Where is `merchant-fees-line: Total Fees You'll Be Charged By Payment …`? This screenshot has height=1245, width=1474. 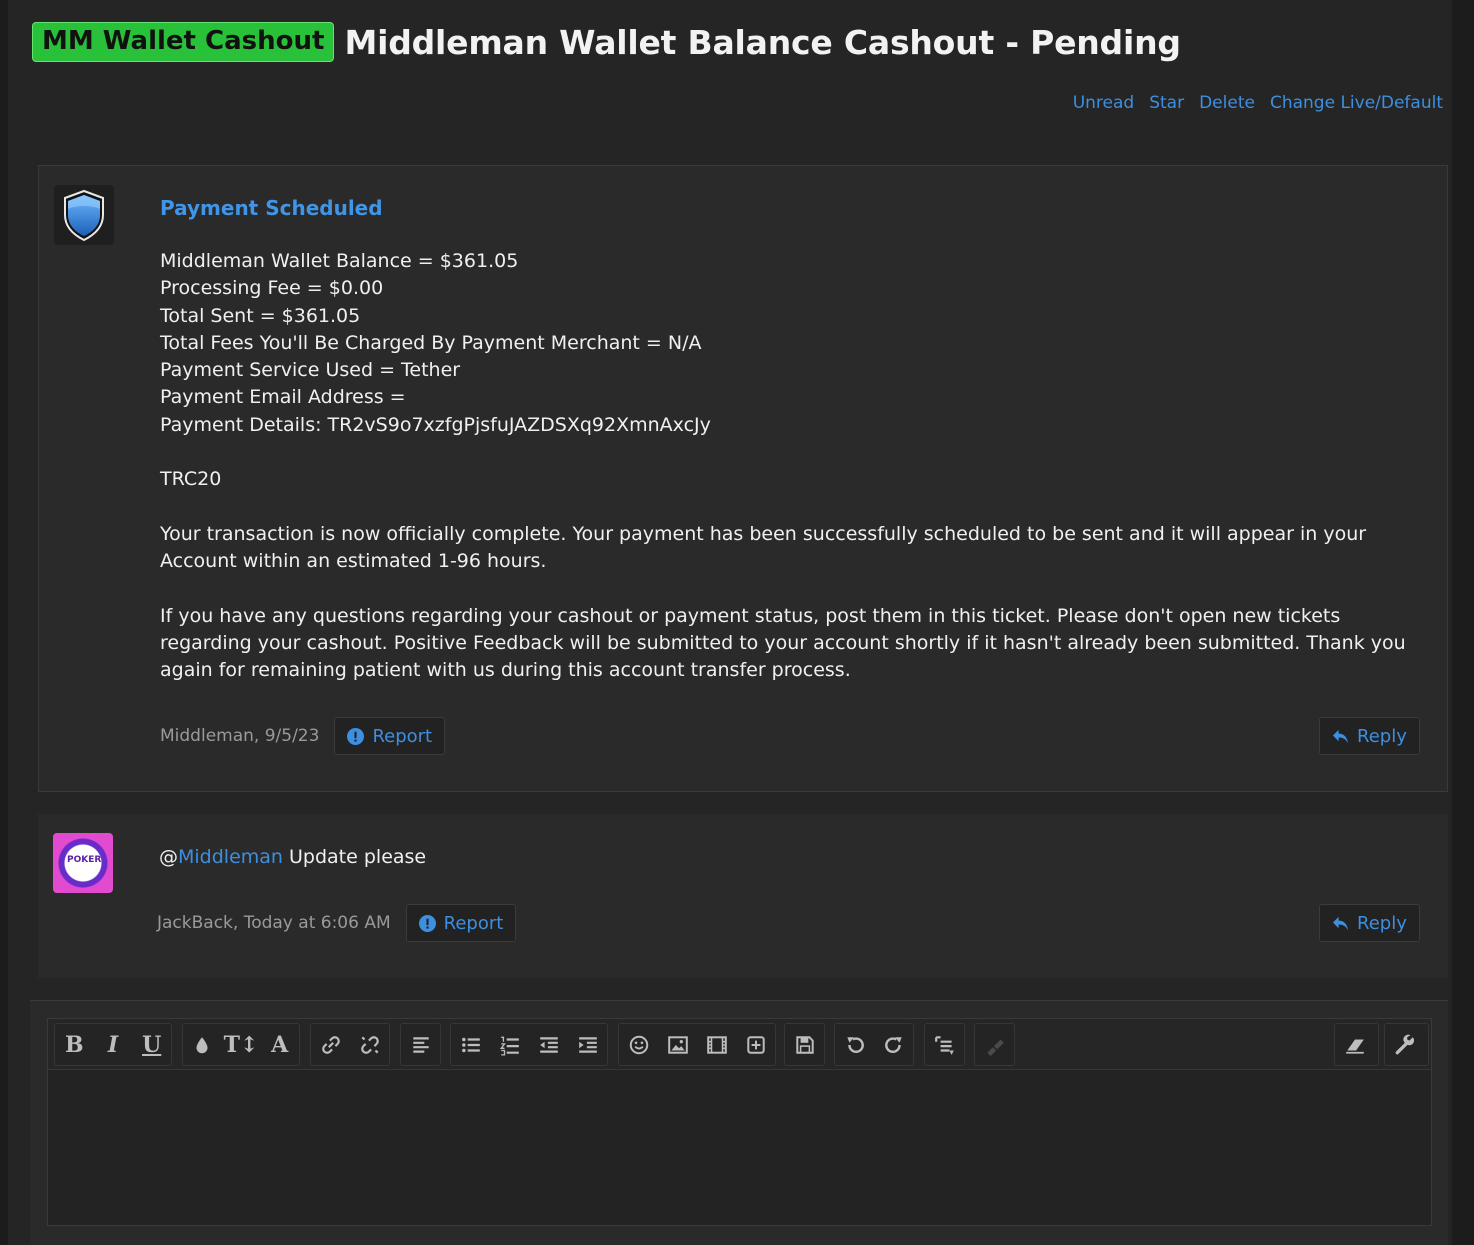
merchant-fees-line: Total Fees You'll Be Charged By Payment … is located at coordinates (431, 342).